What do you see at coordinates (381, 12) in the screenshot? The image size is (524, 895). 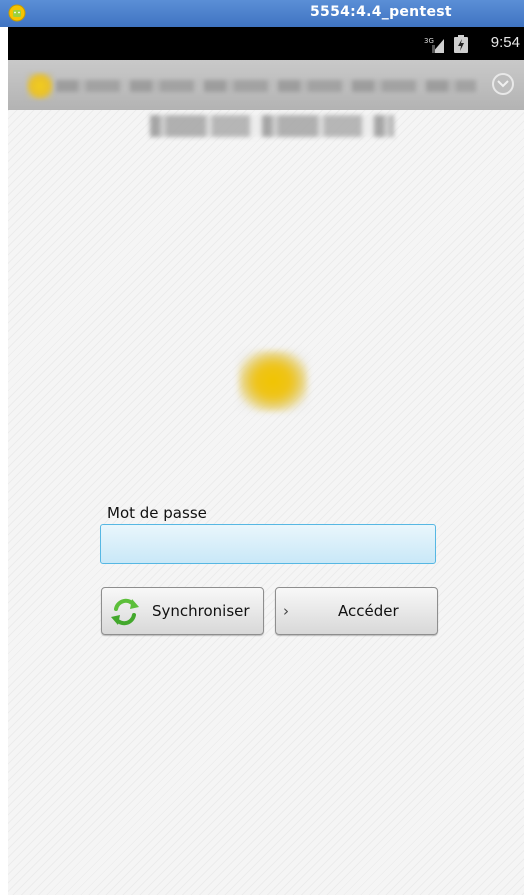 I see `emulator-title: 5554:4.4_pentest` at bounding box center [381, 12].